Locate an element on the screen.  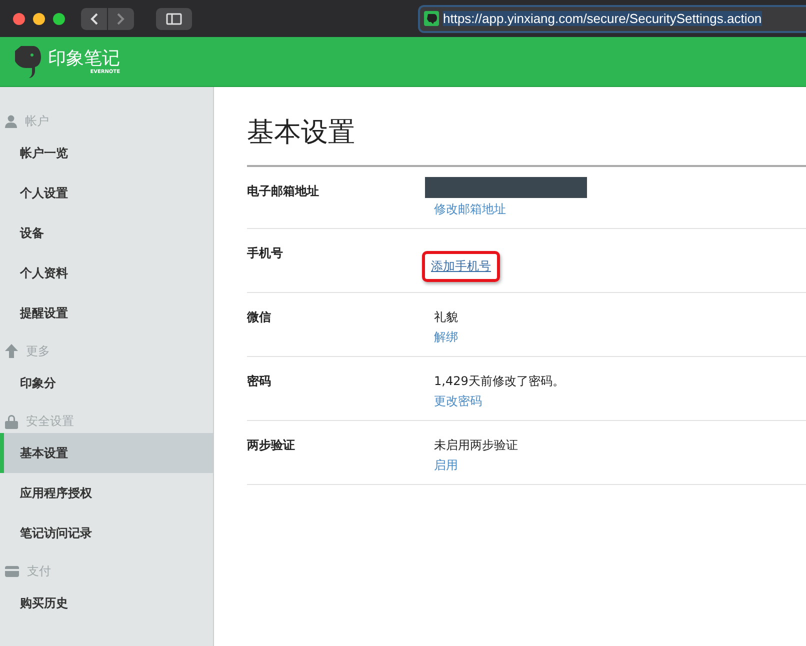
close-window-button is located at coordinates (19, 18).